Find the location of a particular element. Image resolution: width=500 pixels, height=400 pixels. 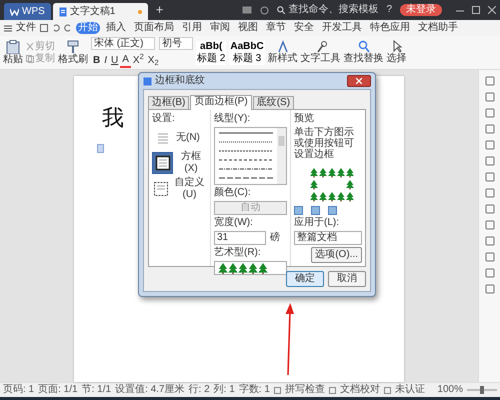

bold-button: B is located at coordinates (96, 61).